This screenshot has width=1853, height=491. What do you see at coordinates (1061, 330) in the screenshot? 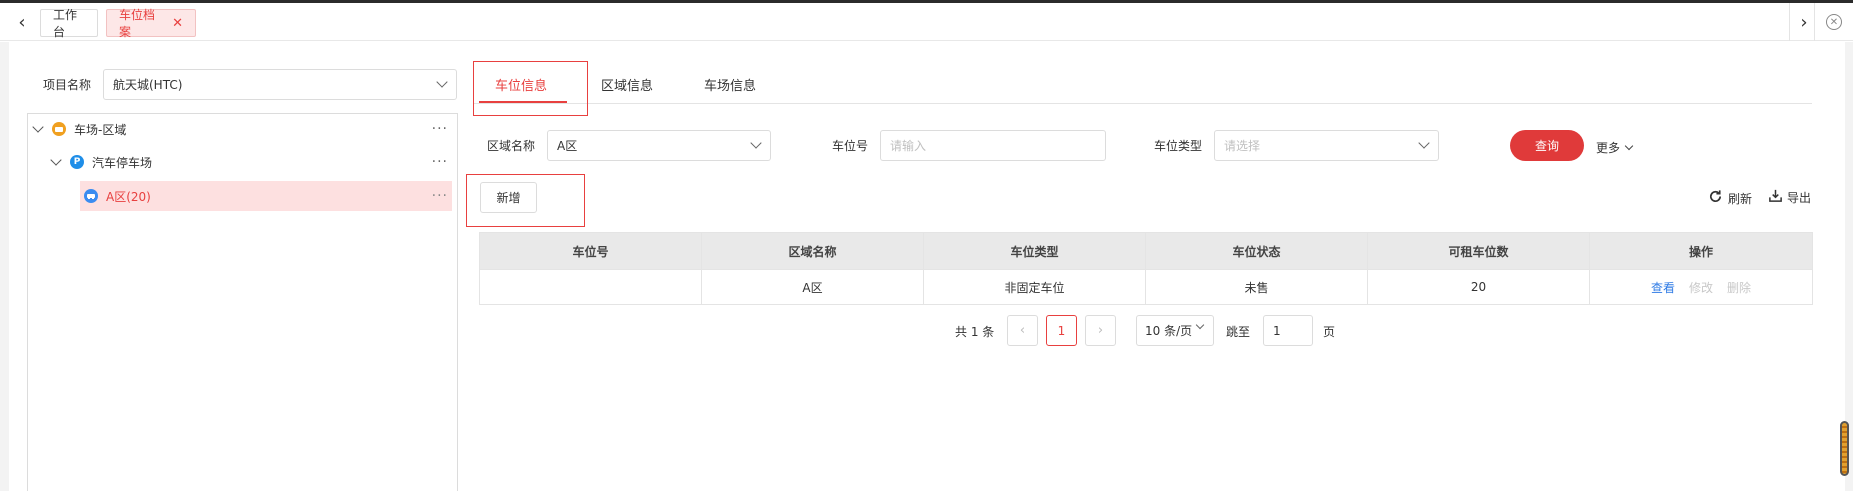
I see `page-number-current: 1` at bounding box center [1061, 330].